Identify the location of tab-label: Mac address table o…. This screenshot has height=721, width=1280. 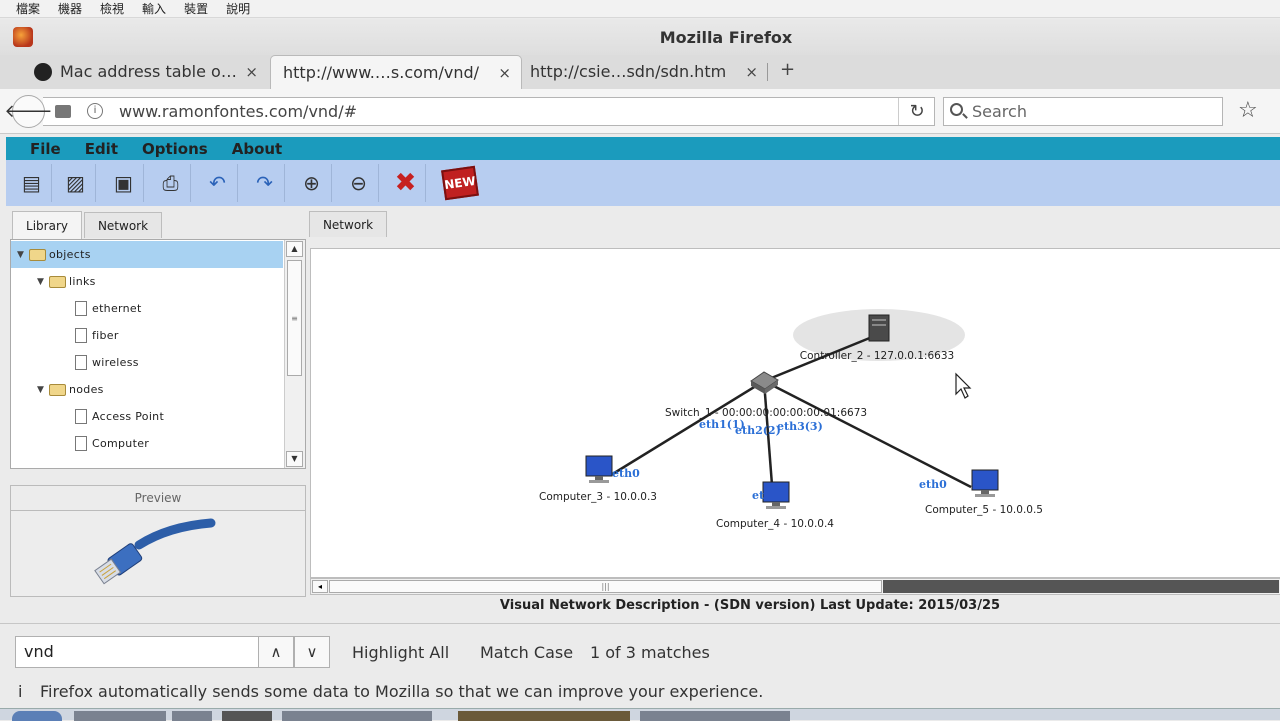
(148, 71).